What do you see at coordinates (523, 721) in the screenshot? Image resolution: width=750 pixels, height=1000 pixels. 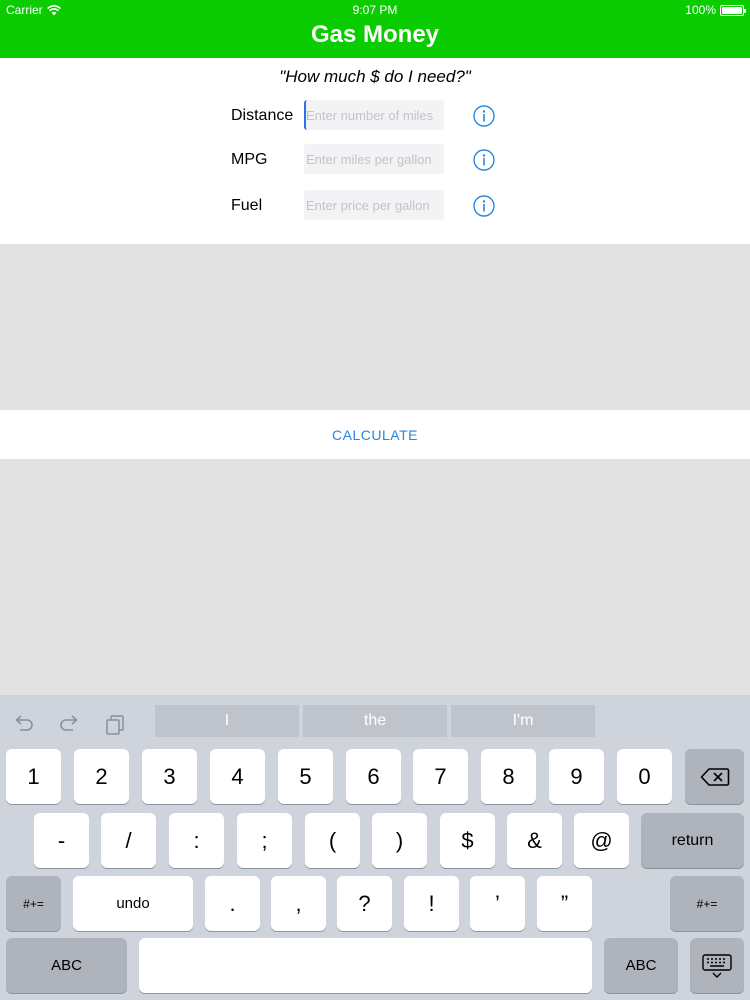 I see `suggestion-item: I'm` at bounding box center [523, 721].